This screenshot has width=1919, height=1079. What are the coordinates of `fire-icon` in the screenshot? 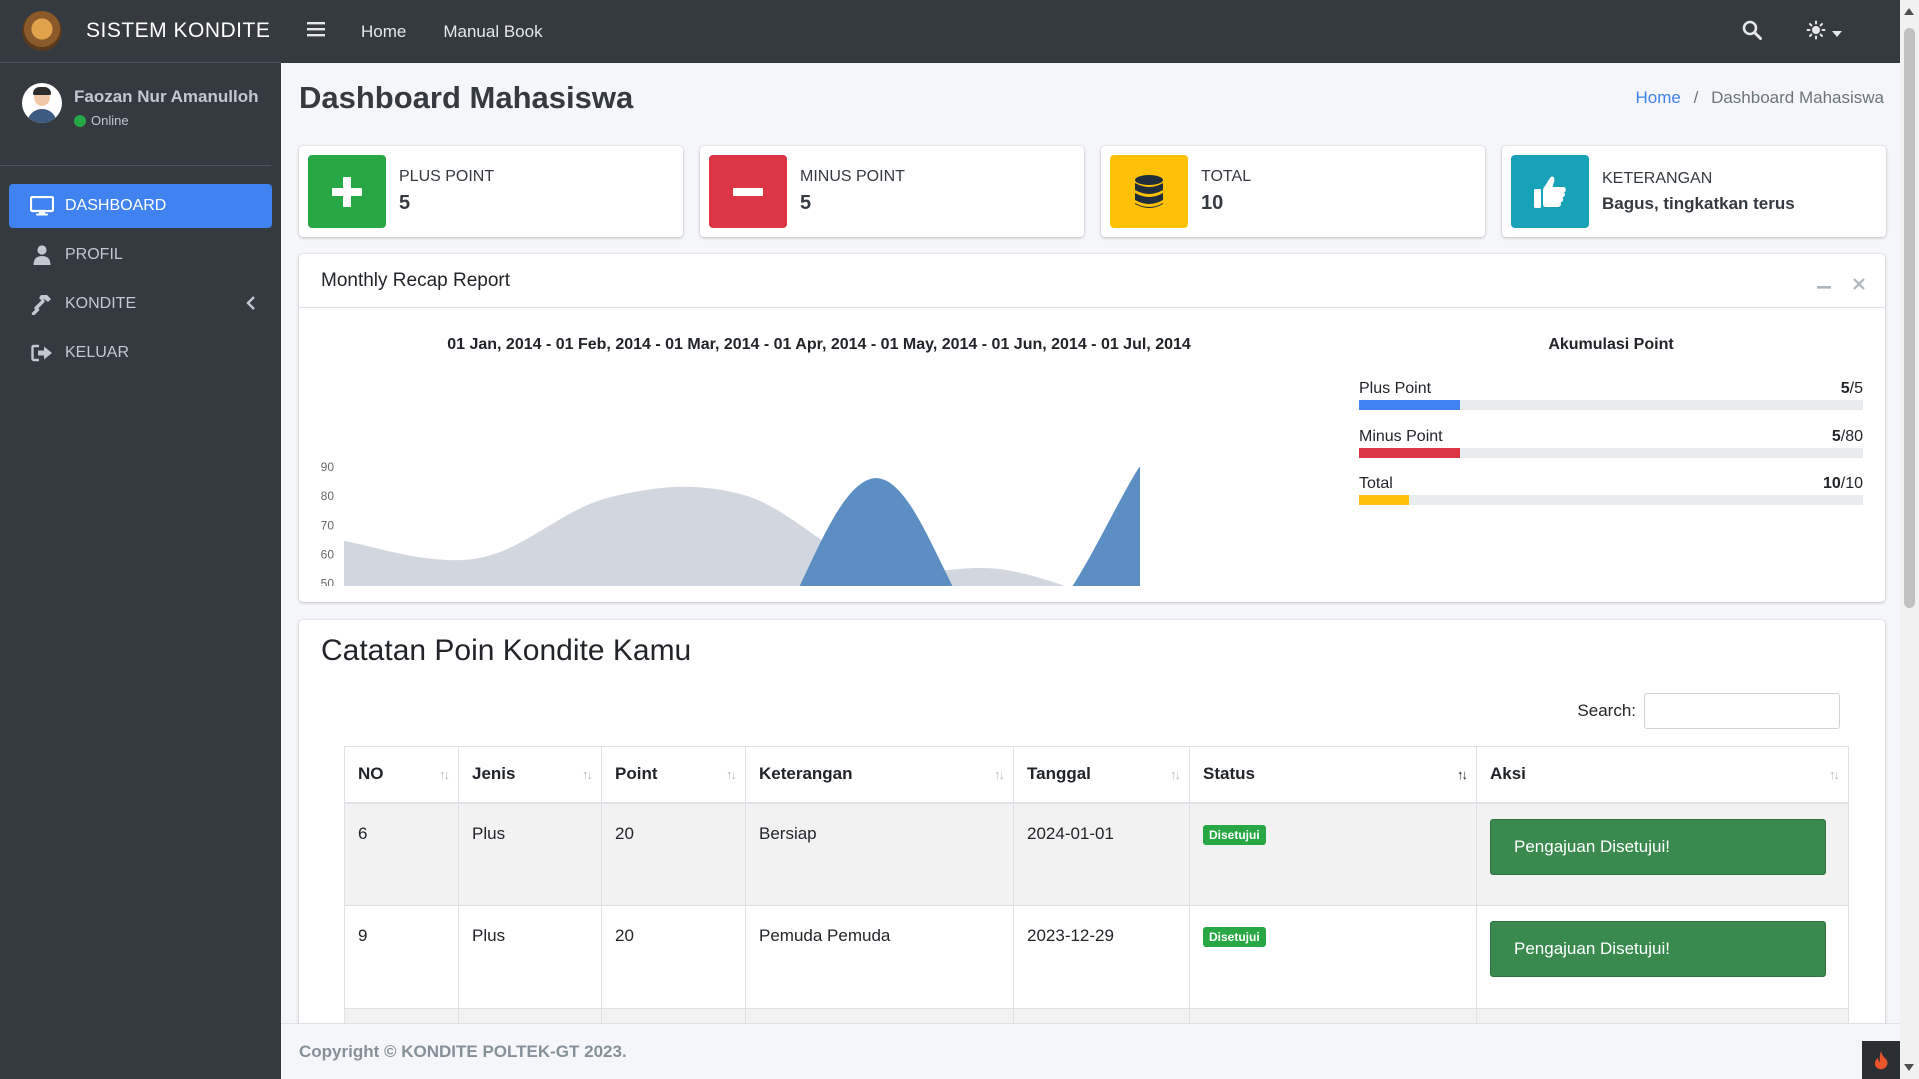 It's located at (1881, 1060).